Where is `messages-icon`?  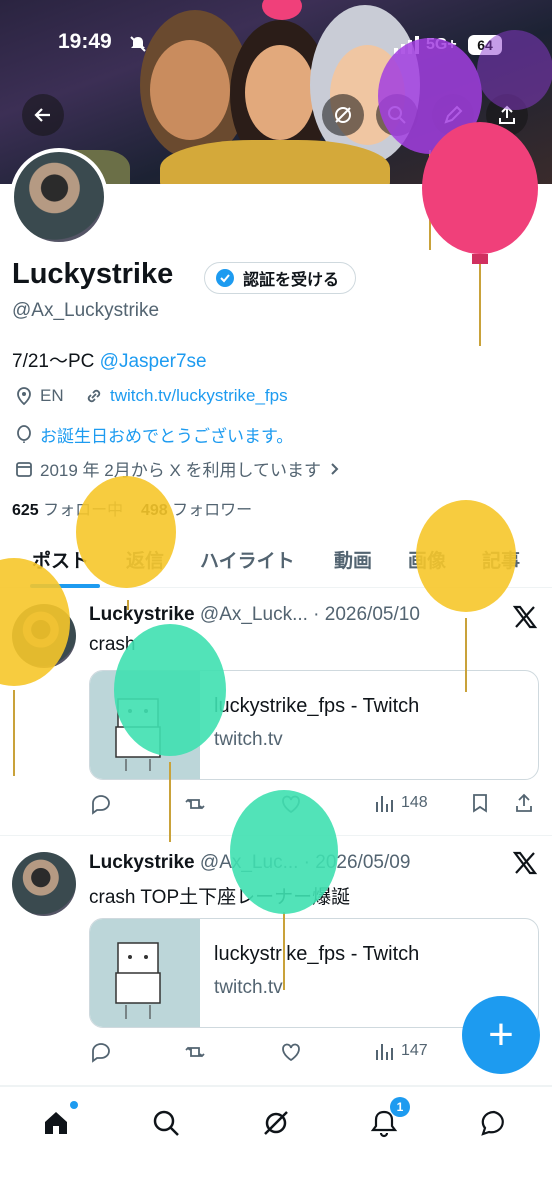 messages-icon is located at coordinates (492, 1123).